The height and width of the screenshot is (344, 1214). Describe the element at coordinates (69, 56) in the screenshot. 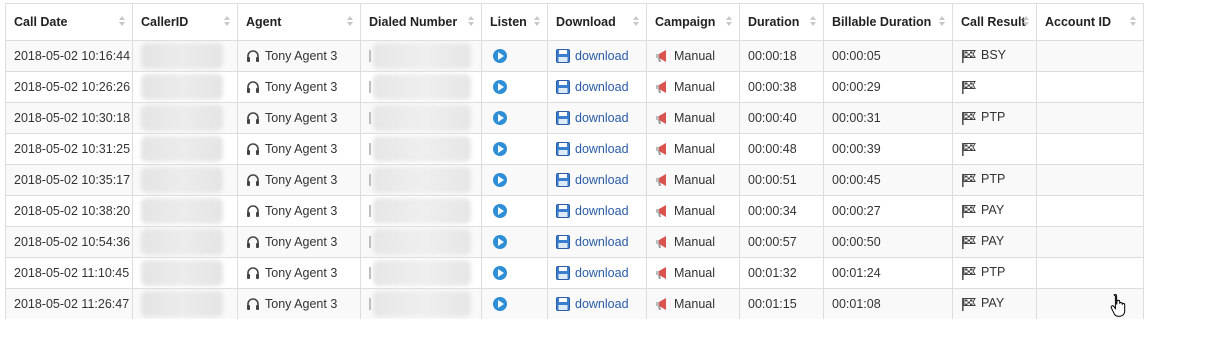

I see `call-date-cell: 2018-05-02 10:16:44` at that location.